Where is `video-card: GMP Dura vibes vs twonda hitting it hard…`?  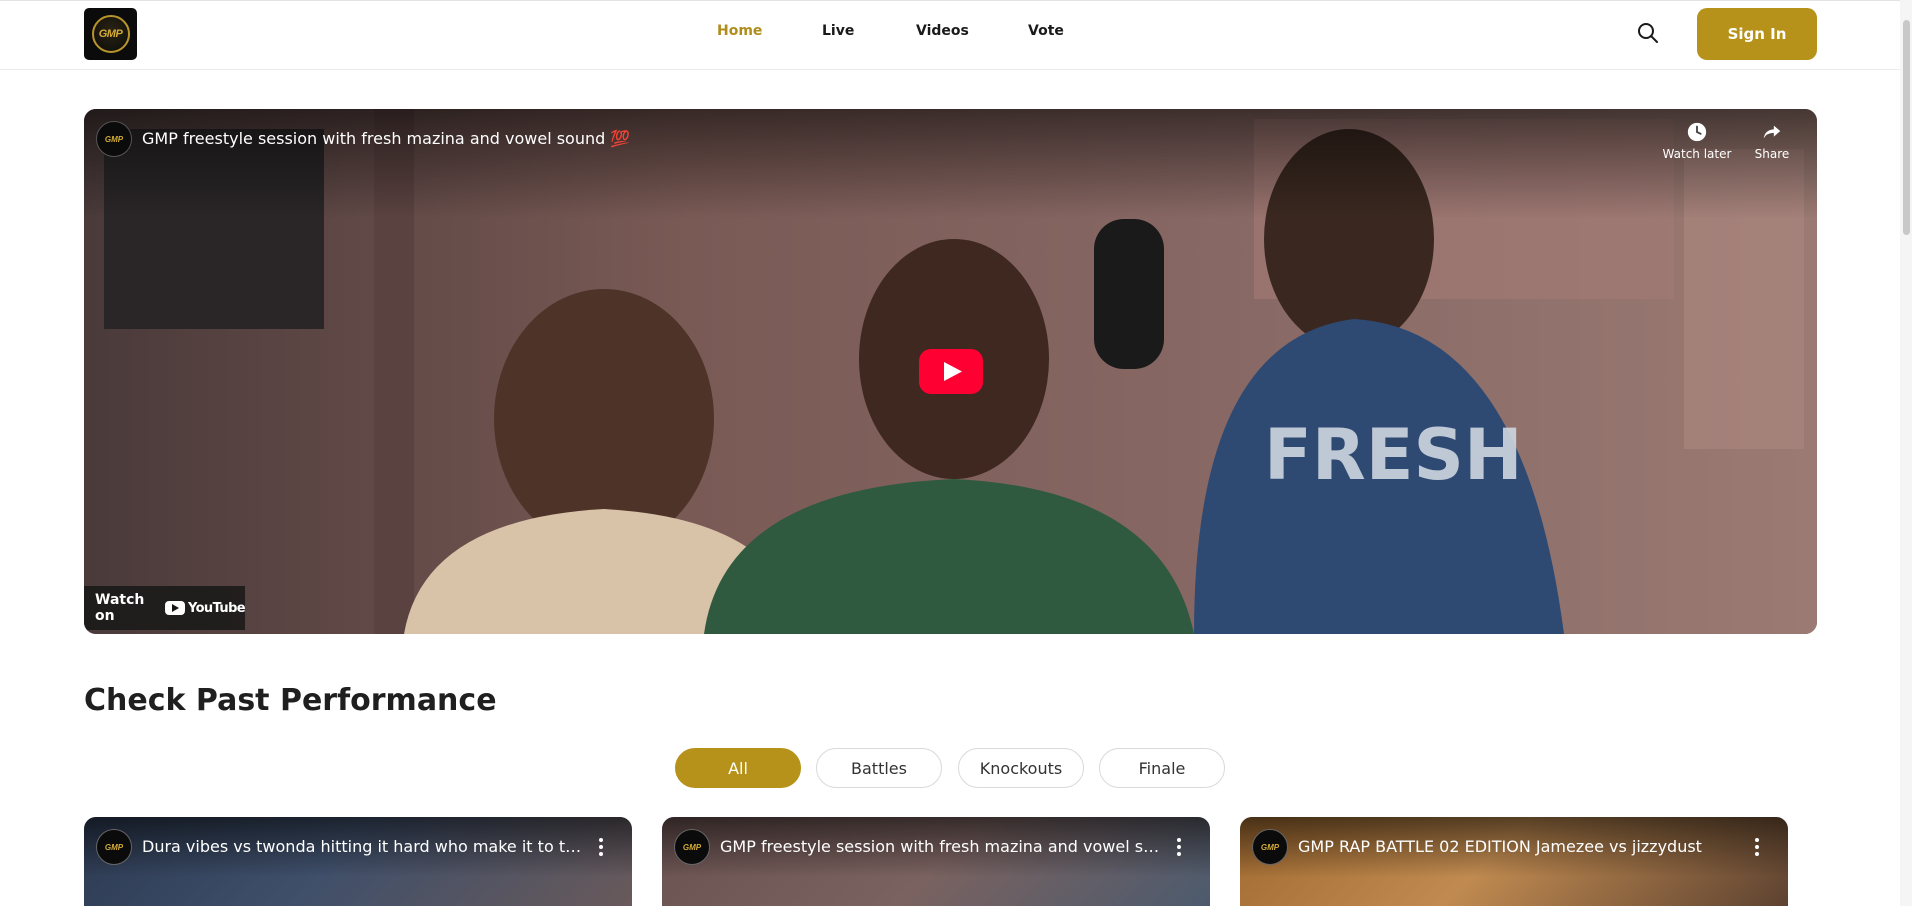 video-card: GMP Dura vibes vs twonda hitting it hard… is located at coordinates (358, 861).